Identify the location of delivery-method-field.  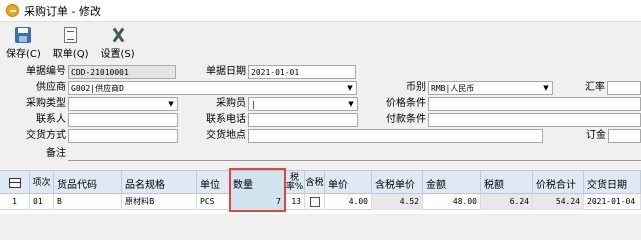
(123, 136).